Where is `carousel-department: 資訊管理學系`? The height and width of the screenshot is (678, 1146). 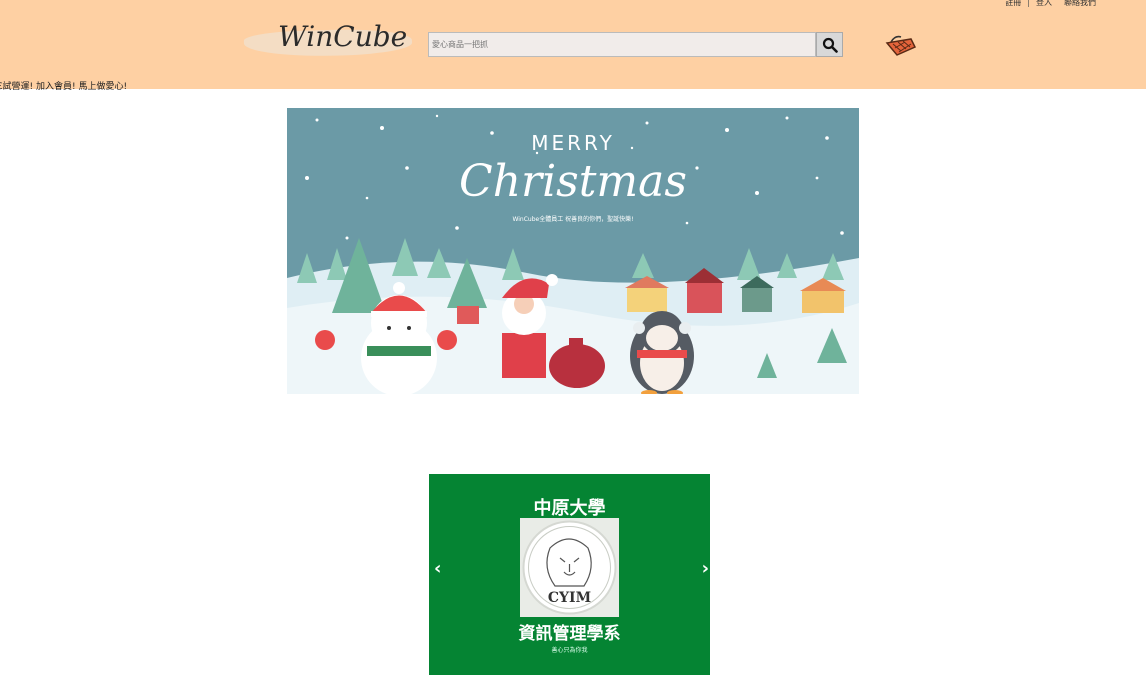 carousel-department: 資訊管理學系 is located at coordinates (569, 634).